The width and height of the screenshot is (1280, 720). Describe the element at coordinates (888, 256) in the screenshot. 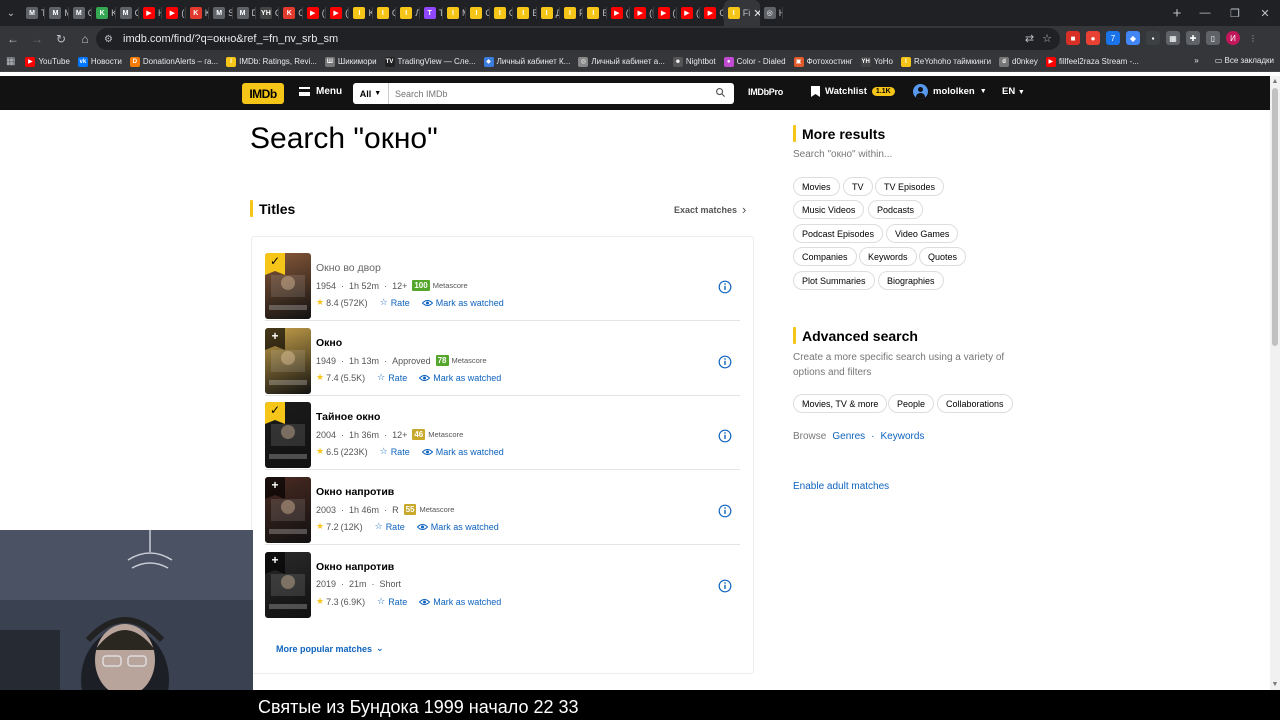

I see `search-within-chip: Keywords` at that location.